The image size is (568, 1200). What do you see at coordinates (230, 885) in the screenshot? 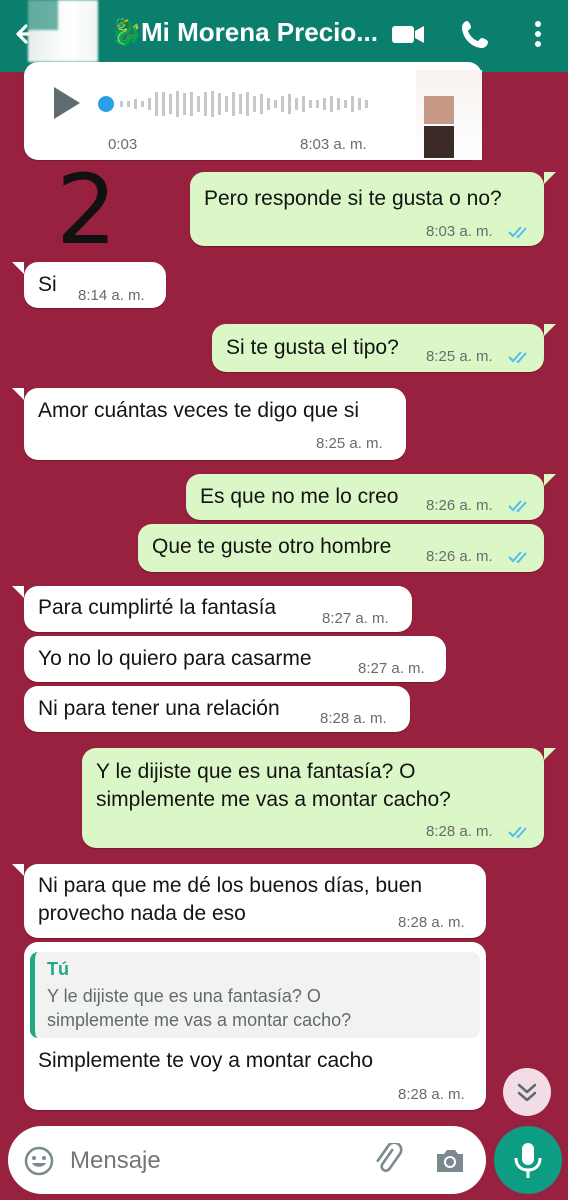
I see `message-text-line: Ni para que me dé los buenos días, buen` at bounding box center [230, 885].